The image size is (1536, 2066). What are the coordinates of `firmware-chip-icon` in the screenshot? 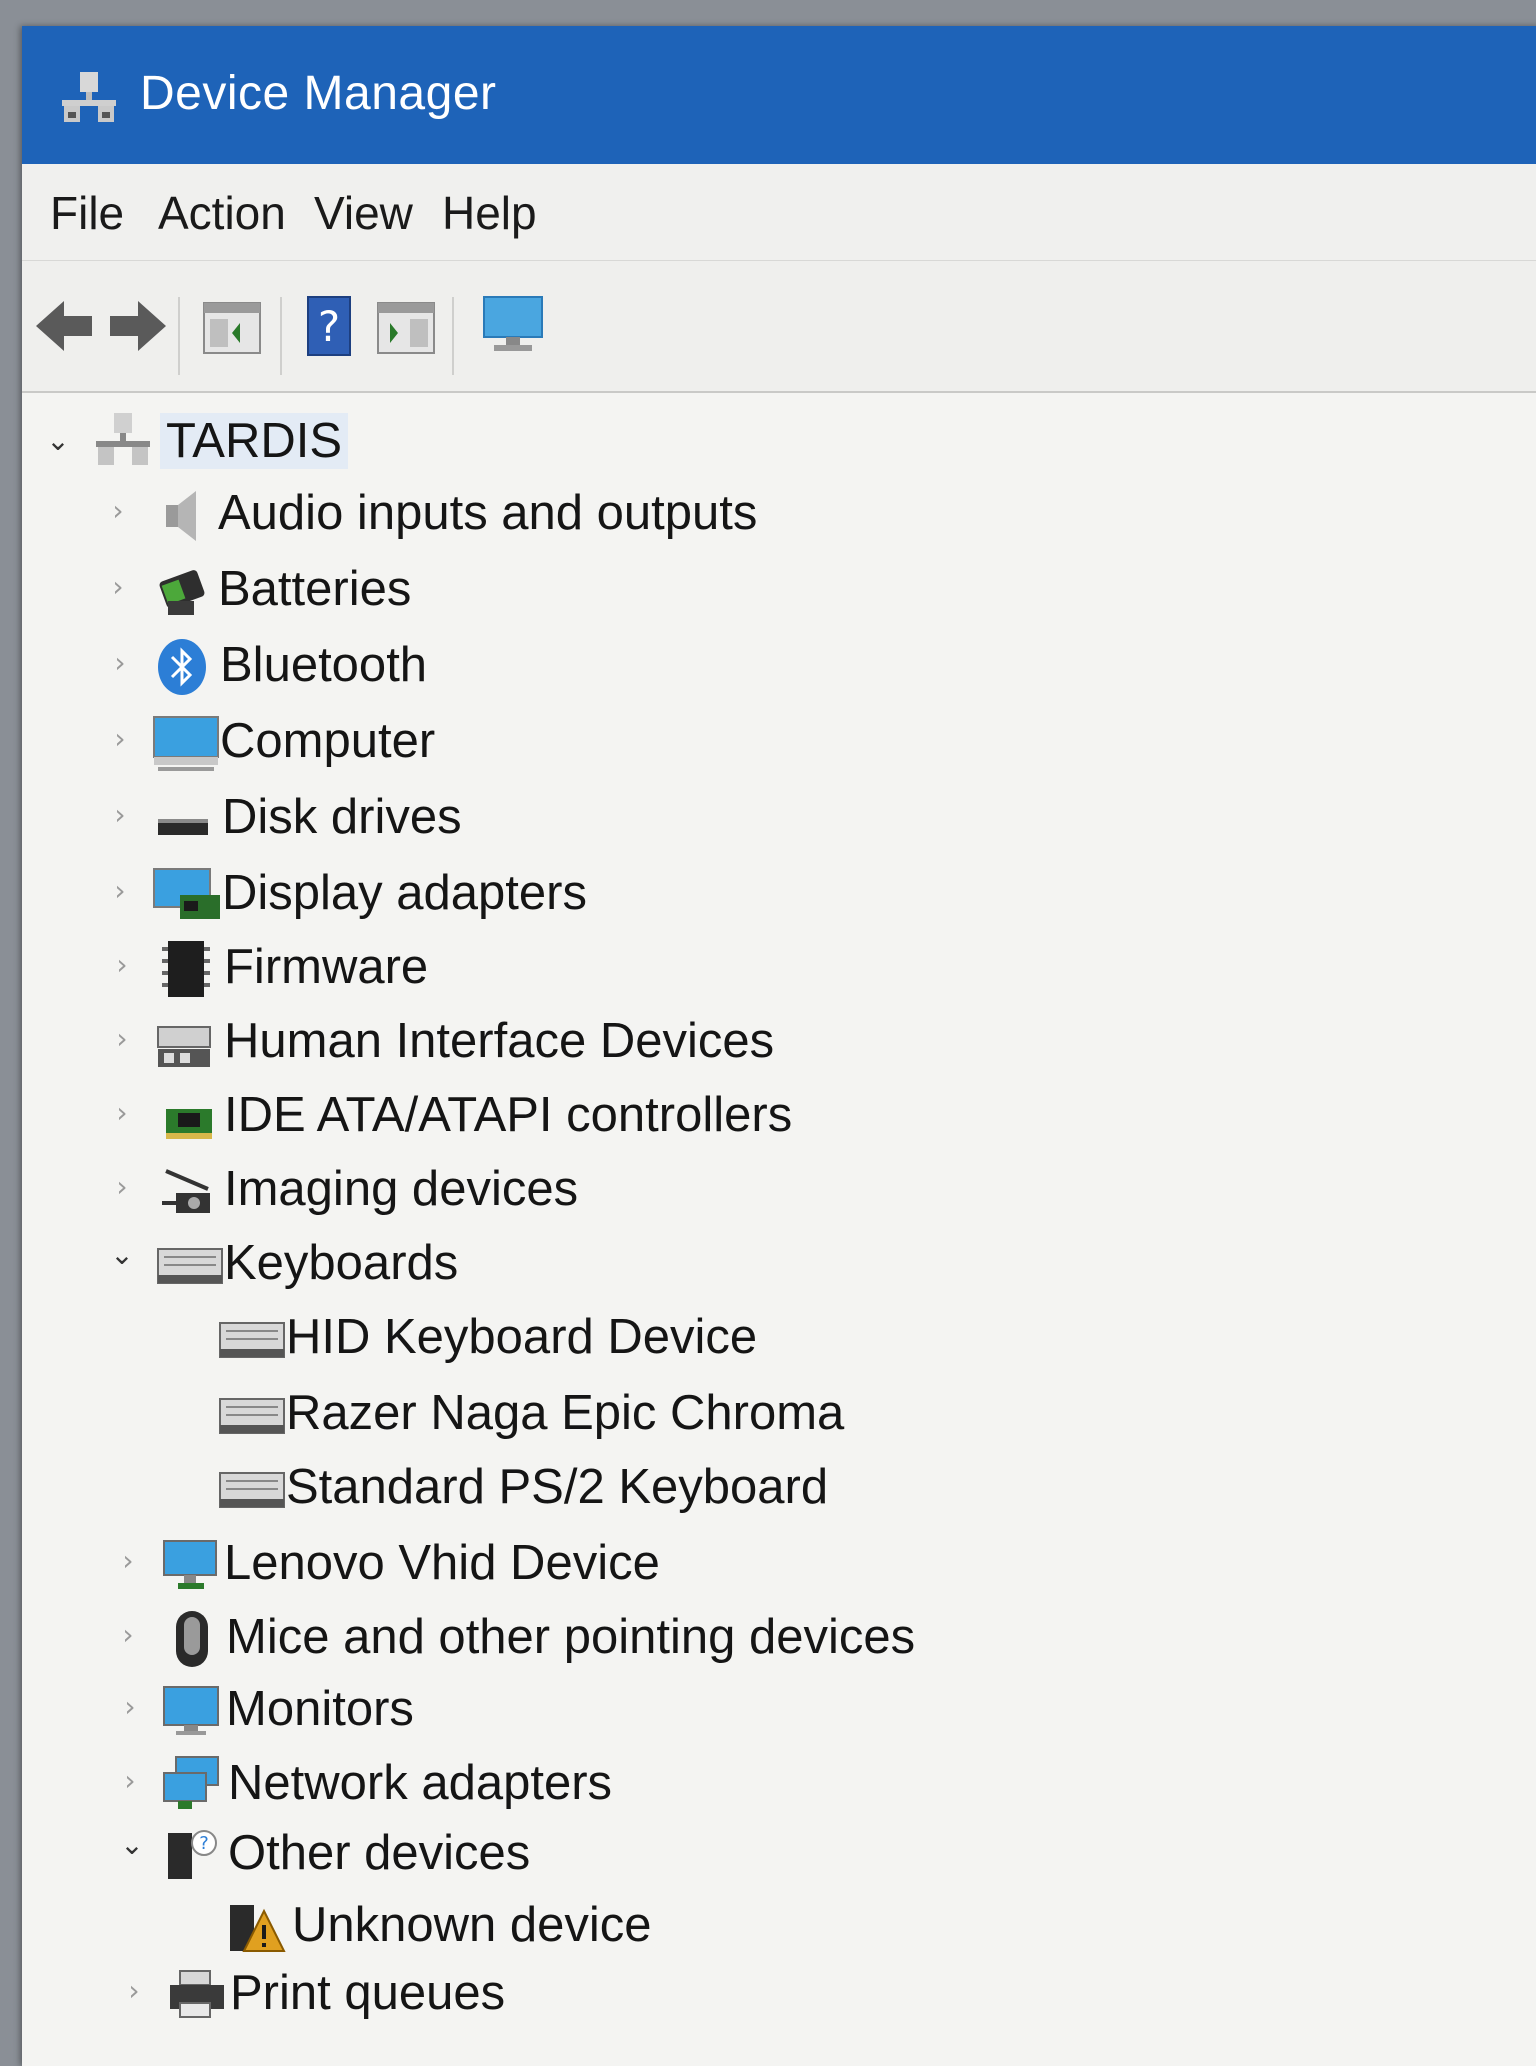 It's located at (186, 969).